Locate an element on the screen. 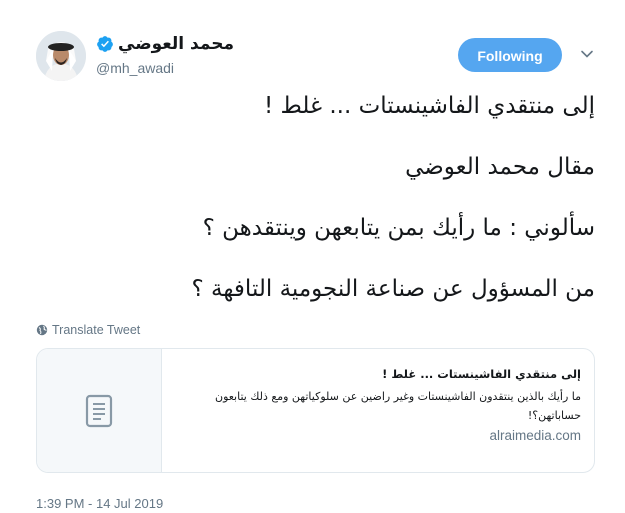 The height and width of the screenshot is (513, 625). translate-tweet-link: Translate Tweet is located at coordinates (88, 330).